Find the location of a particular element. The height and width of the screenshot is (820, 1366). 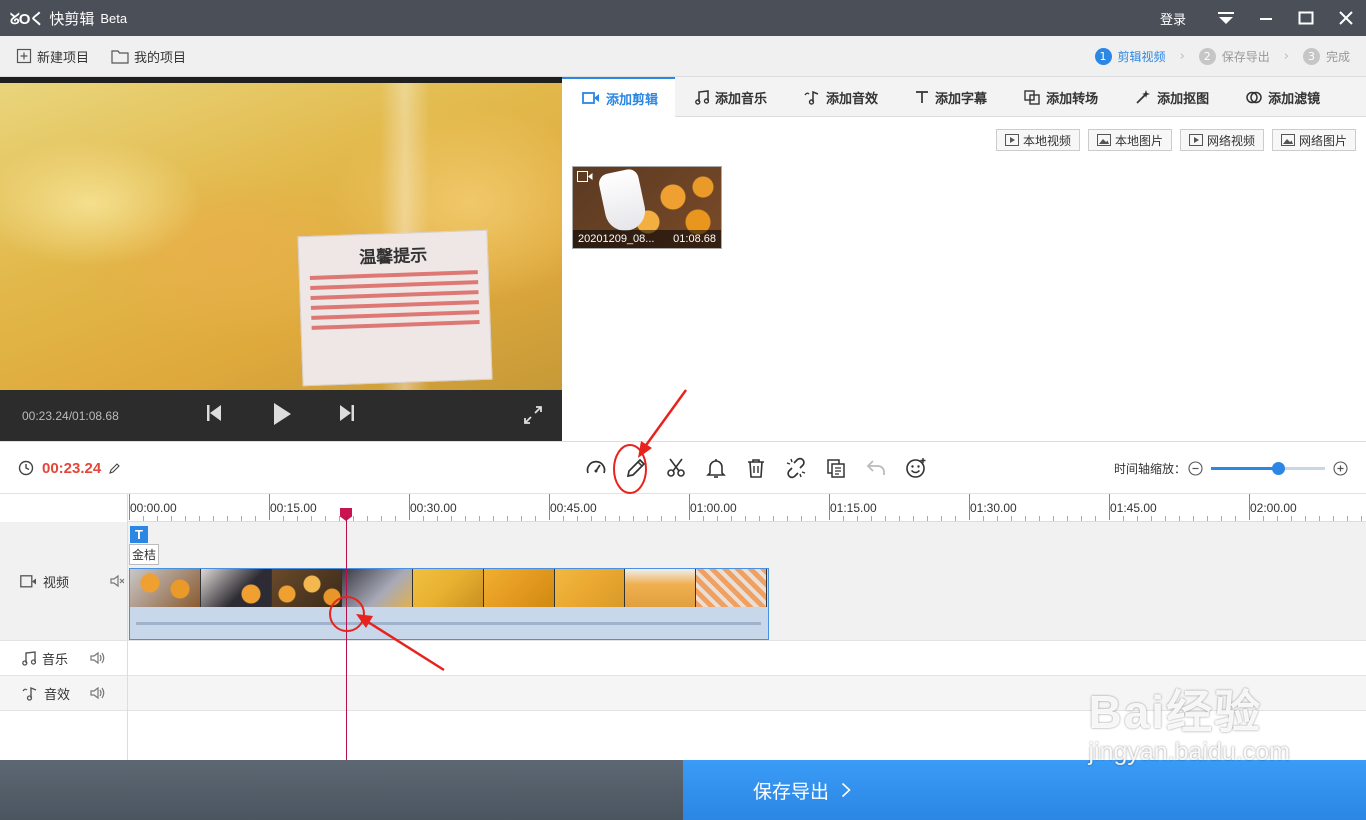

tab-add-cutout: 添加抠图 is located at coordinates (1170, 97).